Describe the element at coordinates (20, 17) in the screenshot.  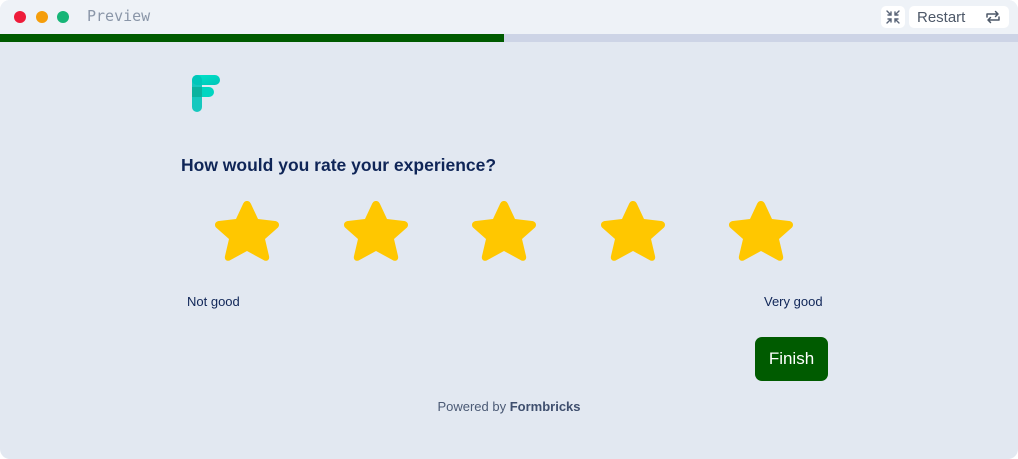
I see `close-window-button` at that location.